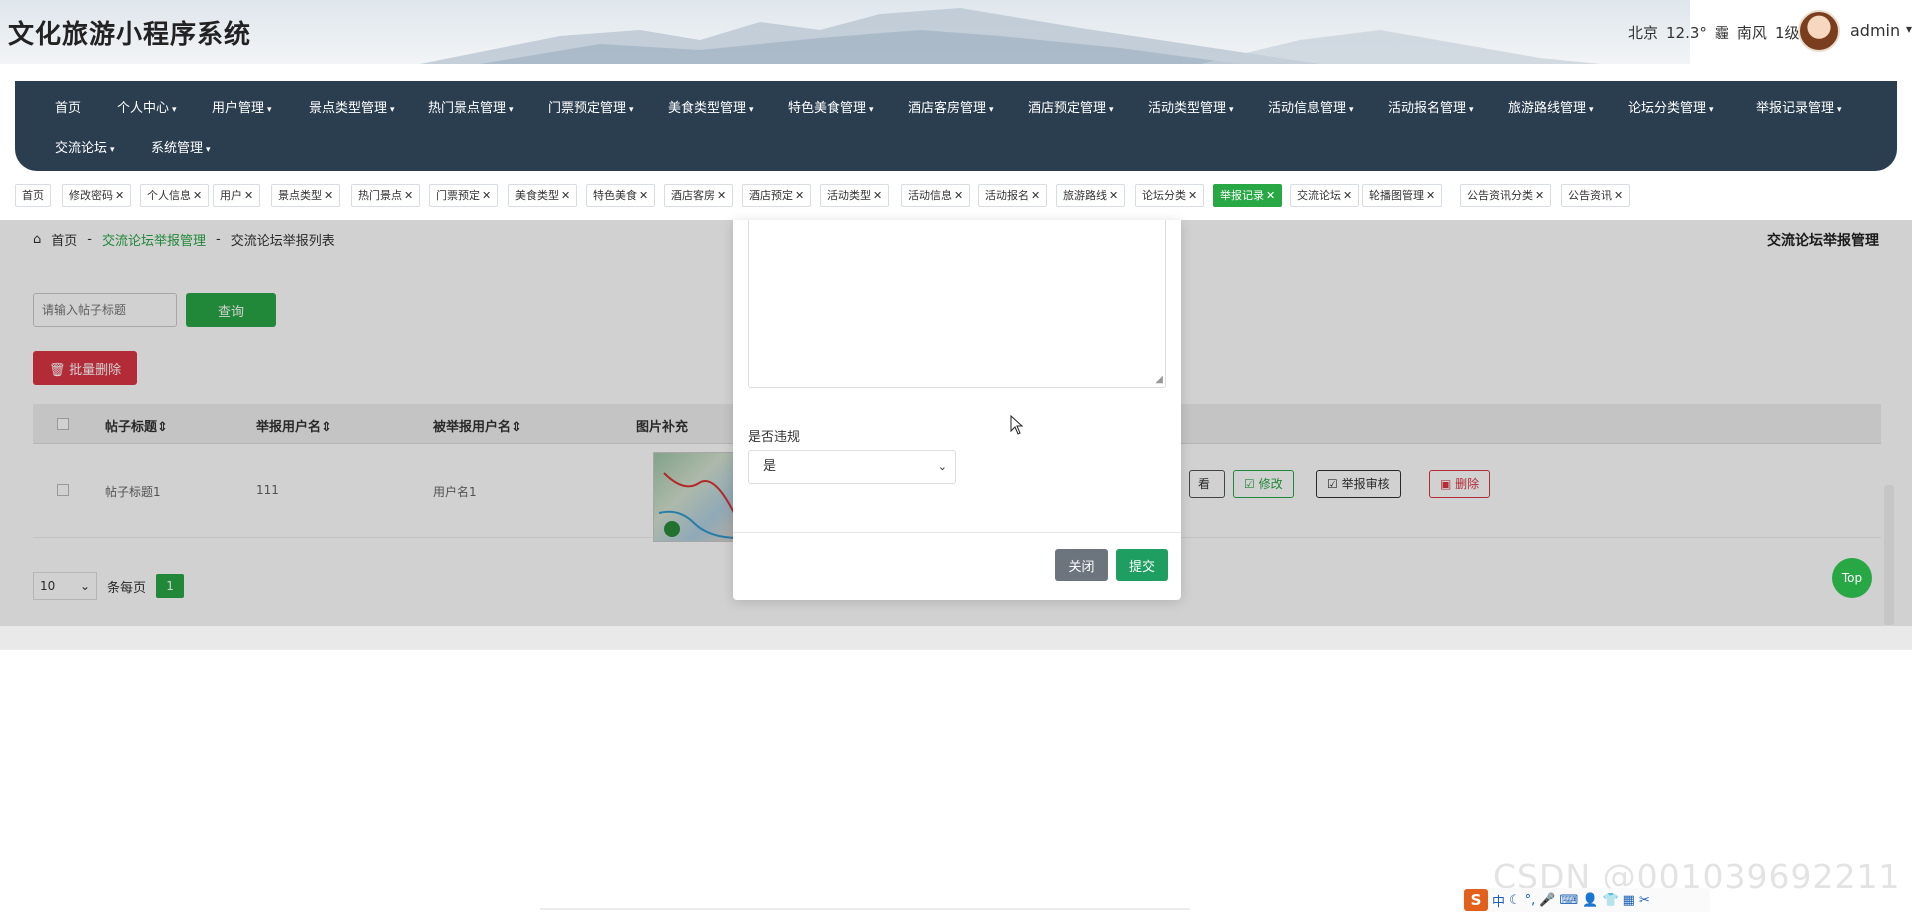  I want to click on nav-item-11: 活动信息管理 ▾, so click(1311, 106).